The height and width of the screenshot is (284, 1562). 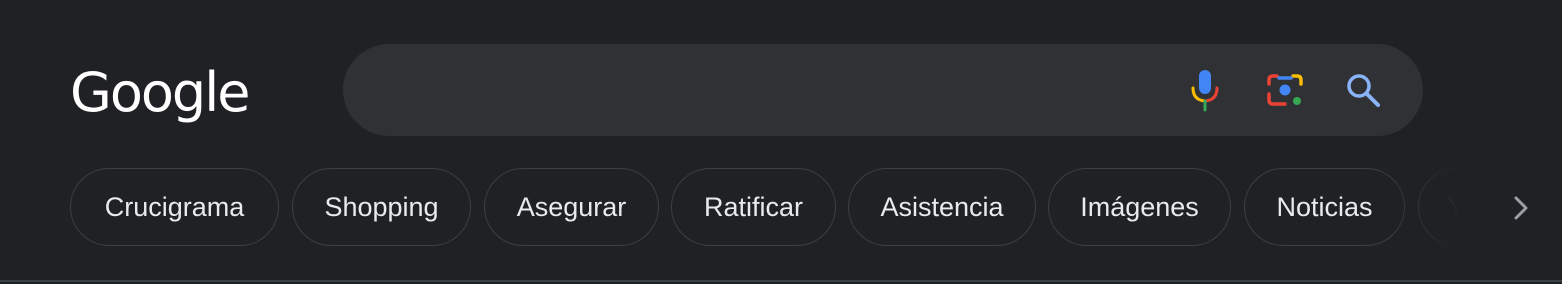 What do you see at coordinates (771, 91) in the screenshot?
I see `search-input` at bounding box center [771, 91].